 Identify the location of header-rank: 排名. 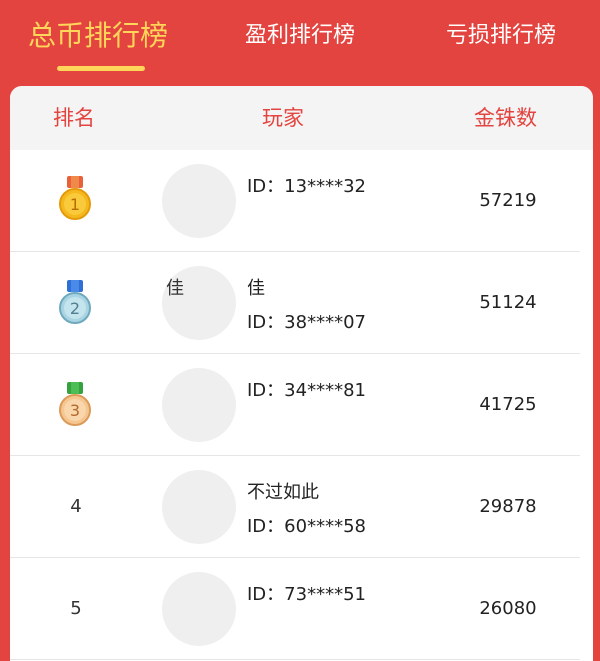
(74, 118).